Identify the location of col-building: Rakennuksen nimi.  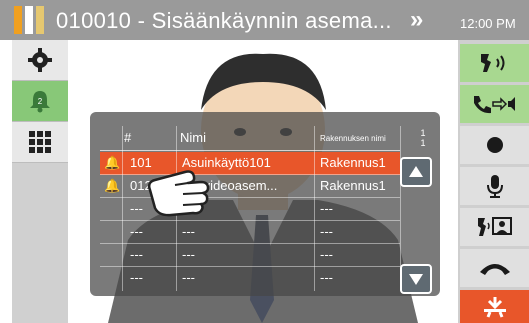
(353, 138).